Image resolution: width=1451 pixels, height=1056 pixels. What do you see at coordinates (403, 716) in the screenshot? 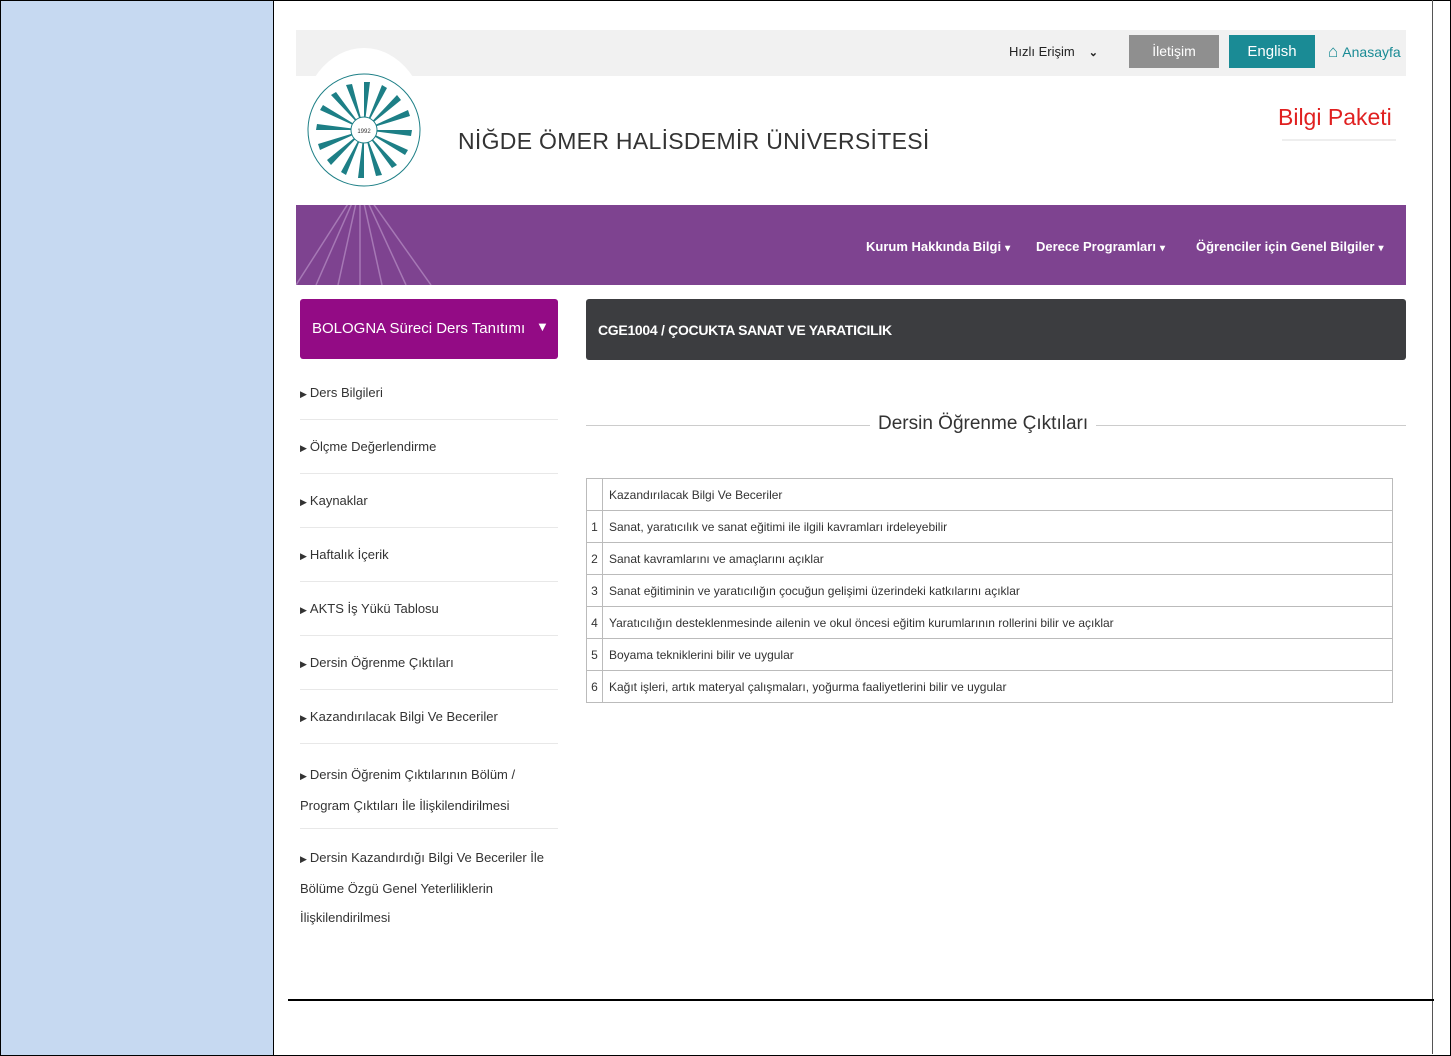
I see `sidebar-item-label: Kazandırılacak Bilgi Ve Beceriler` at bounding box center [403, 716].